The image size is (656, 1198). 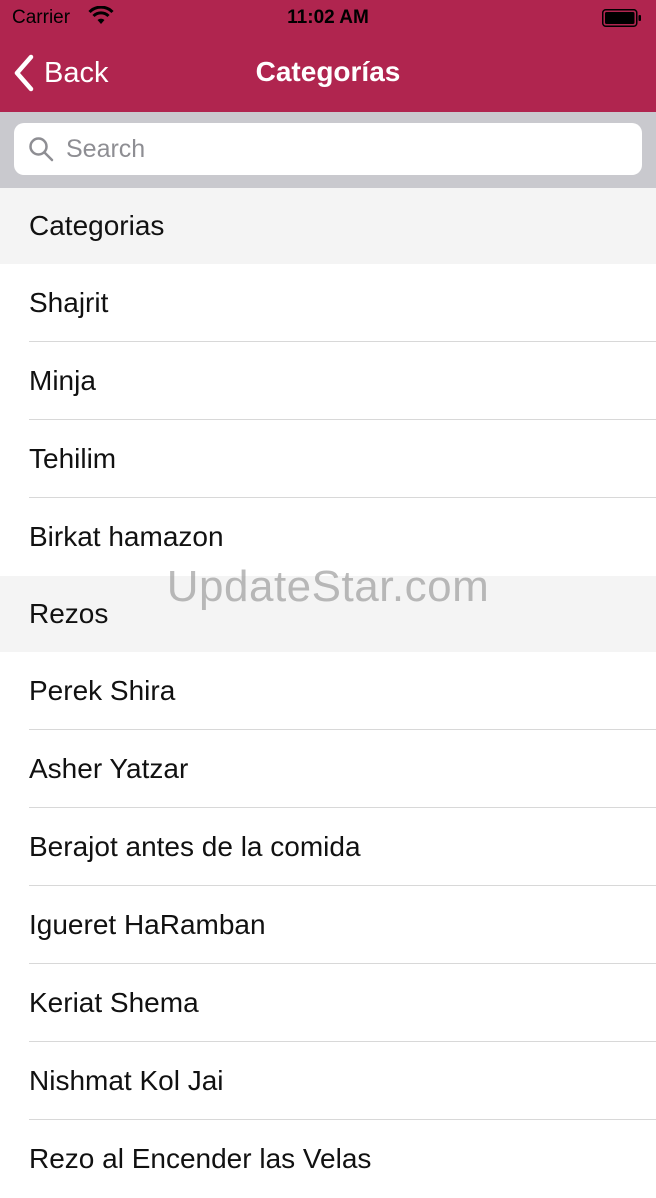 I want to click on list-item: Perek Shira, so click(x=328, y=691).